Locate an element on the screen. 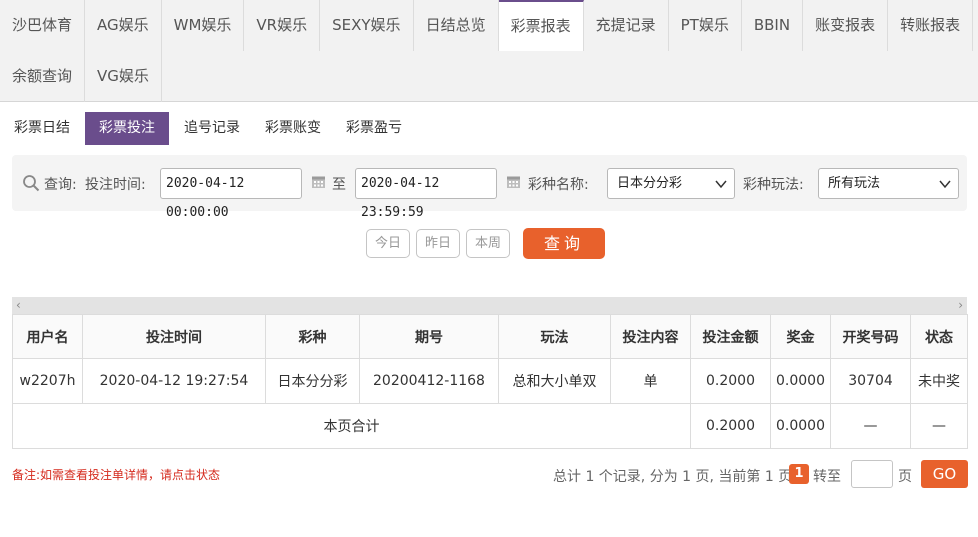 This screenshot has height=537, width=978. yesterday-button: 昨日 is located at coordinates (438, 243).